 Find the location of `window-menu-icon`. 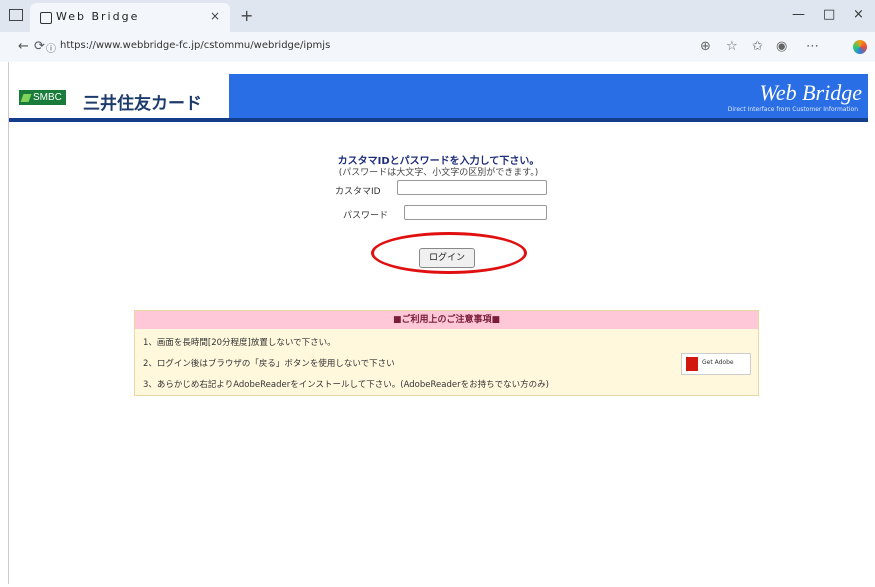

window-menu-icon is located at coordinates (16, 15).